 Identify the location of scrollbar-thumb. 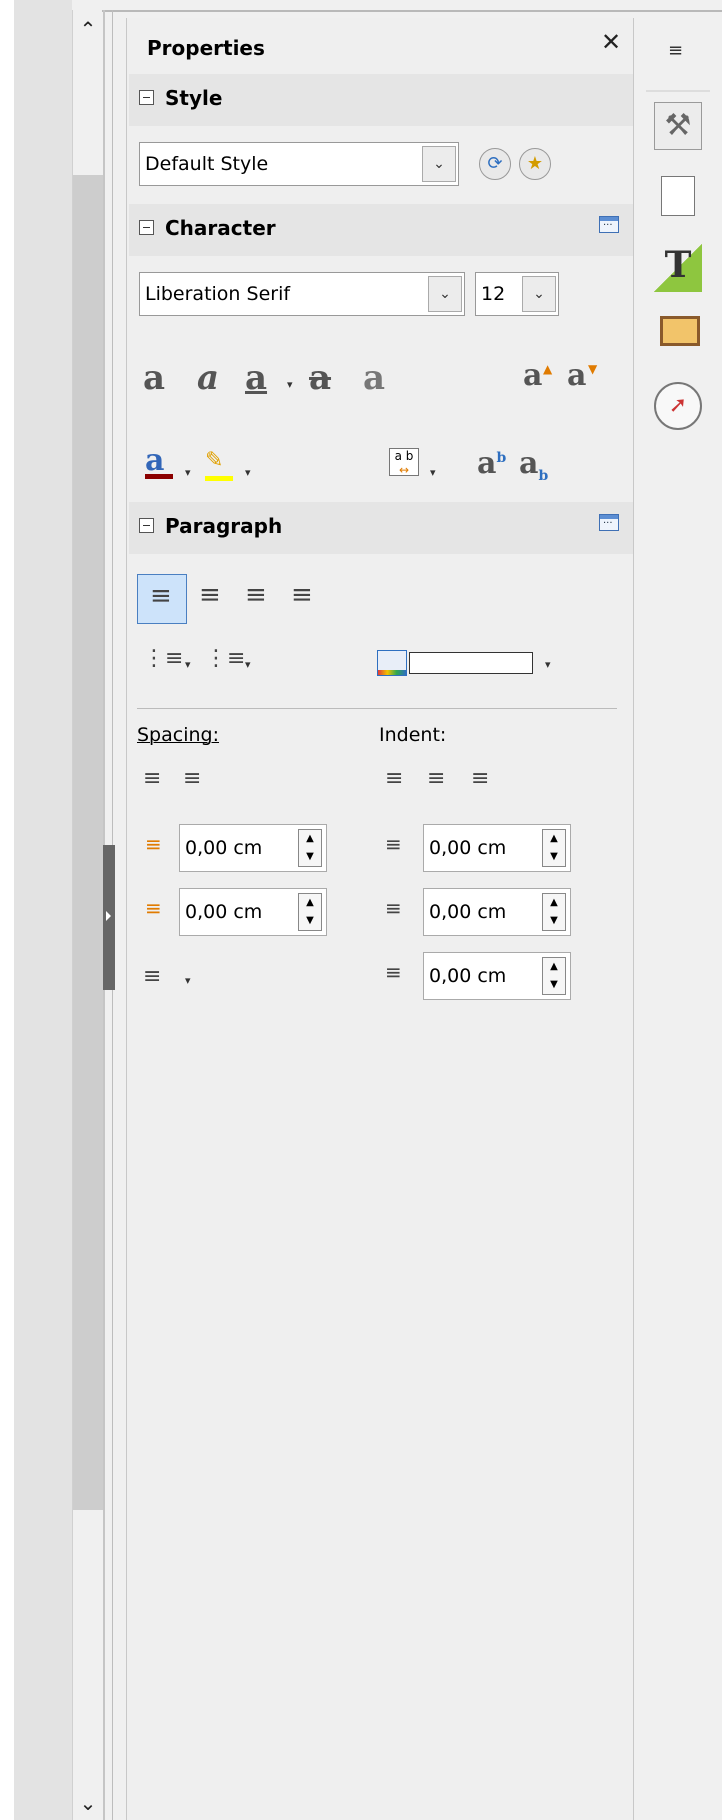
(88, 842).